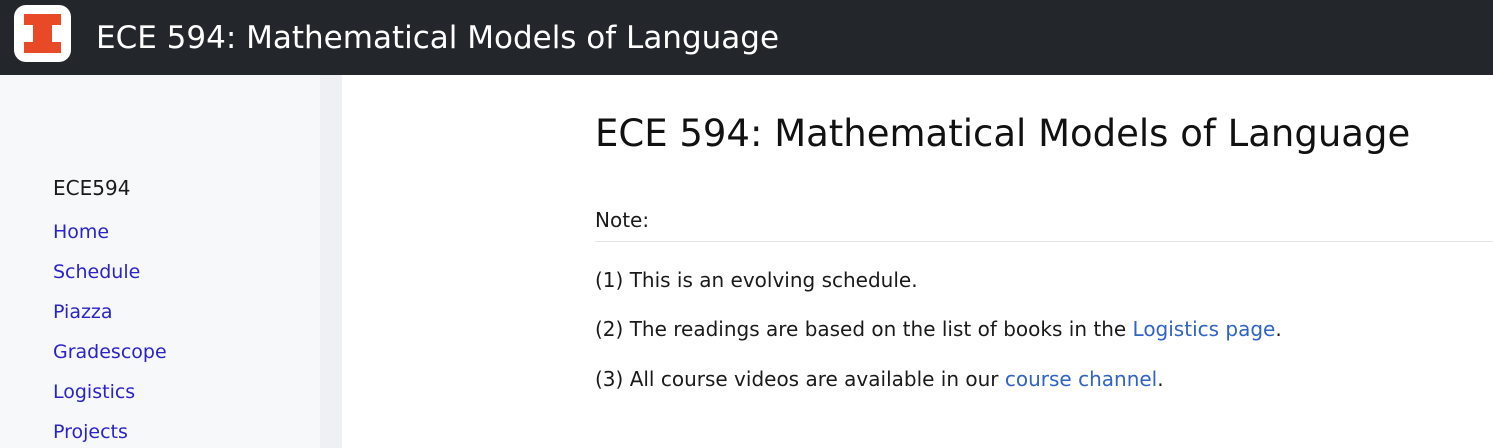  What do you see at coordinates (1044, 241) in the screenshot?
I see `divider` at bounding box center [1044, 241].